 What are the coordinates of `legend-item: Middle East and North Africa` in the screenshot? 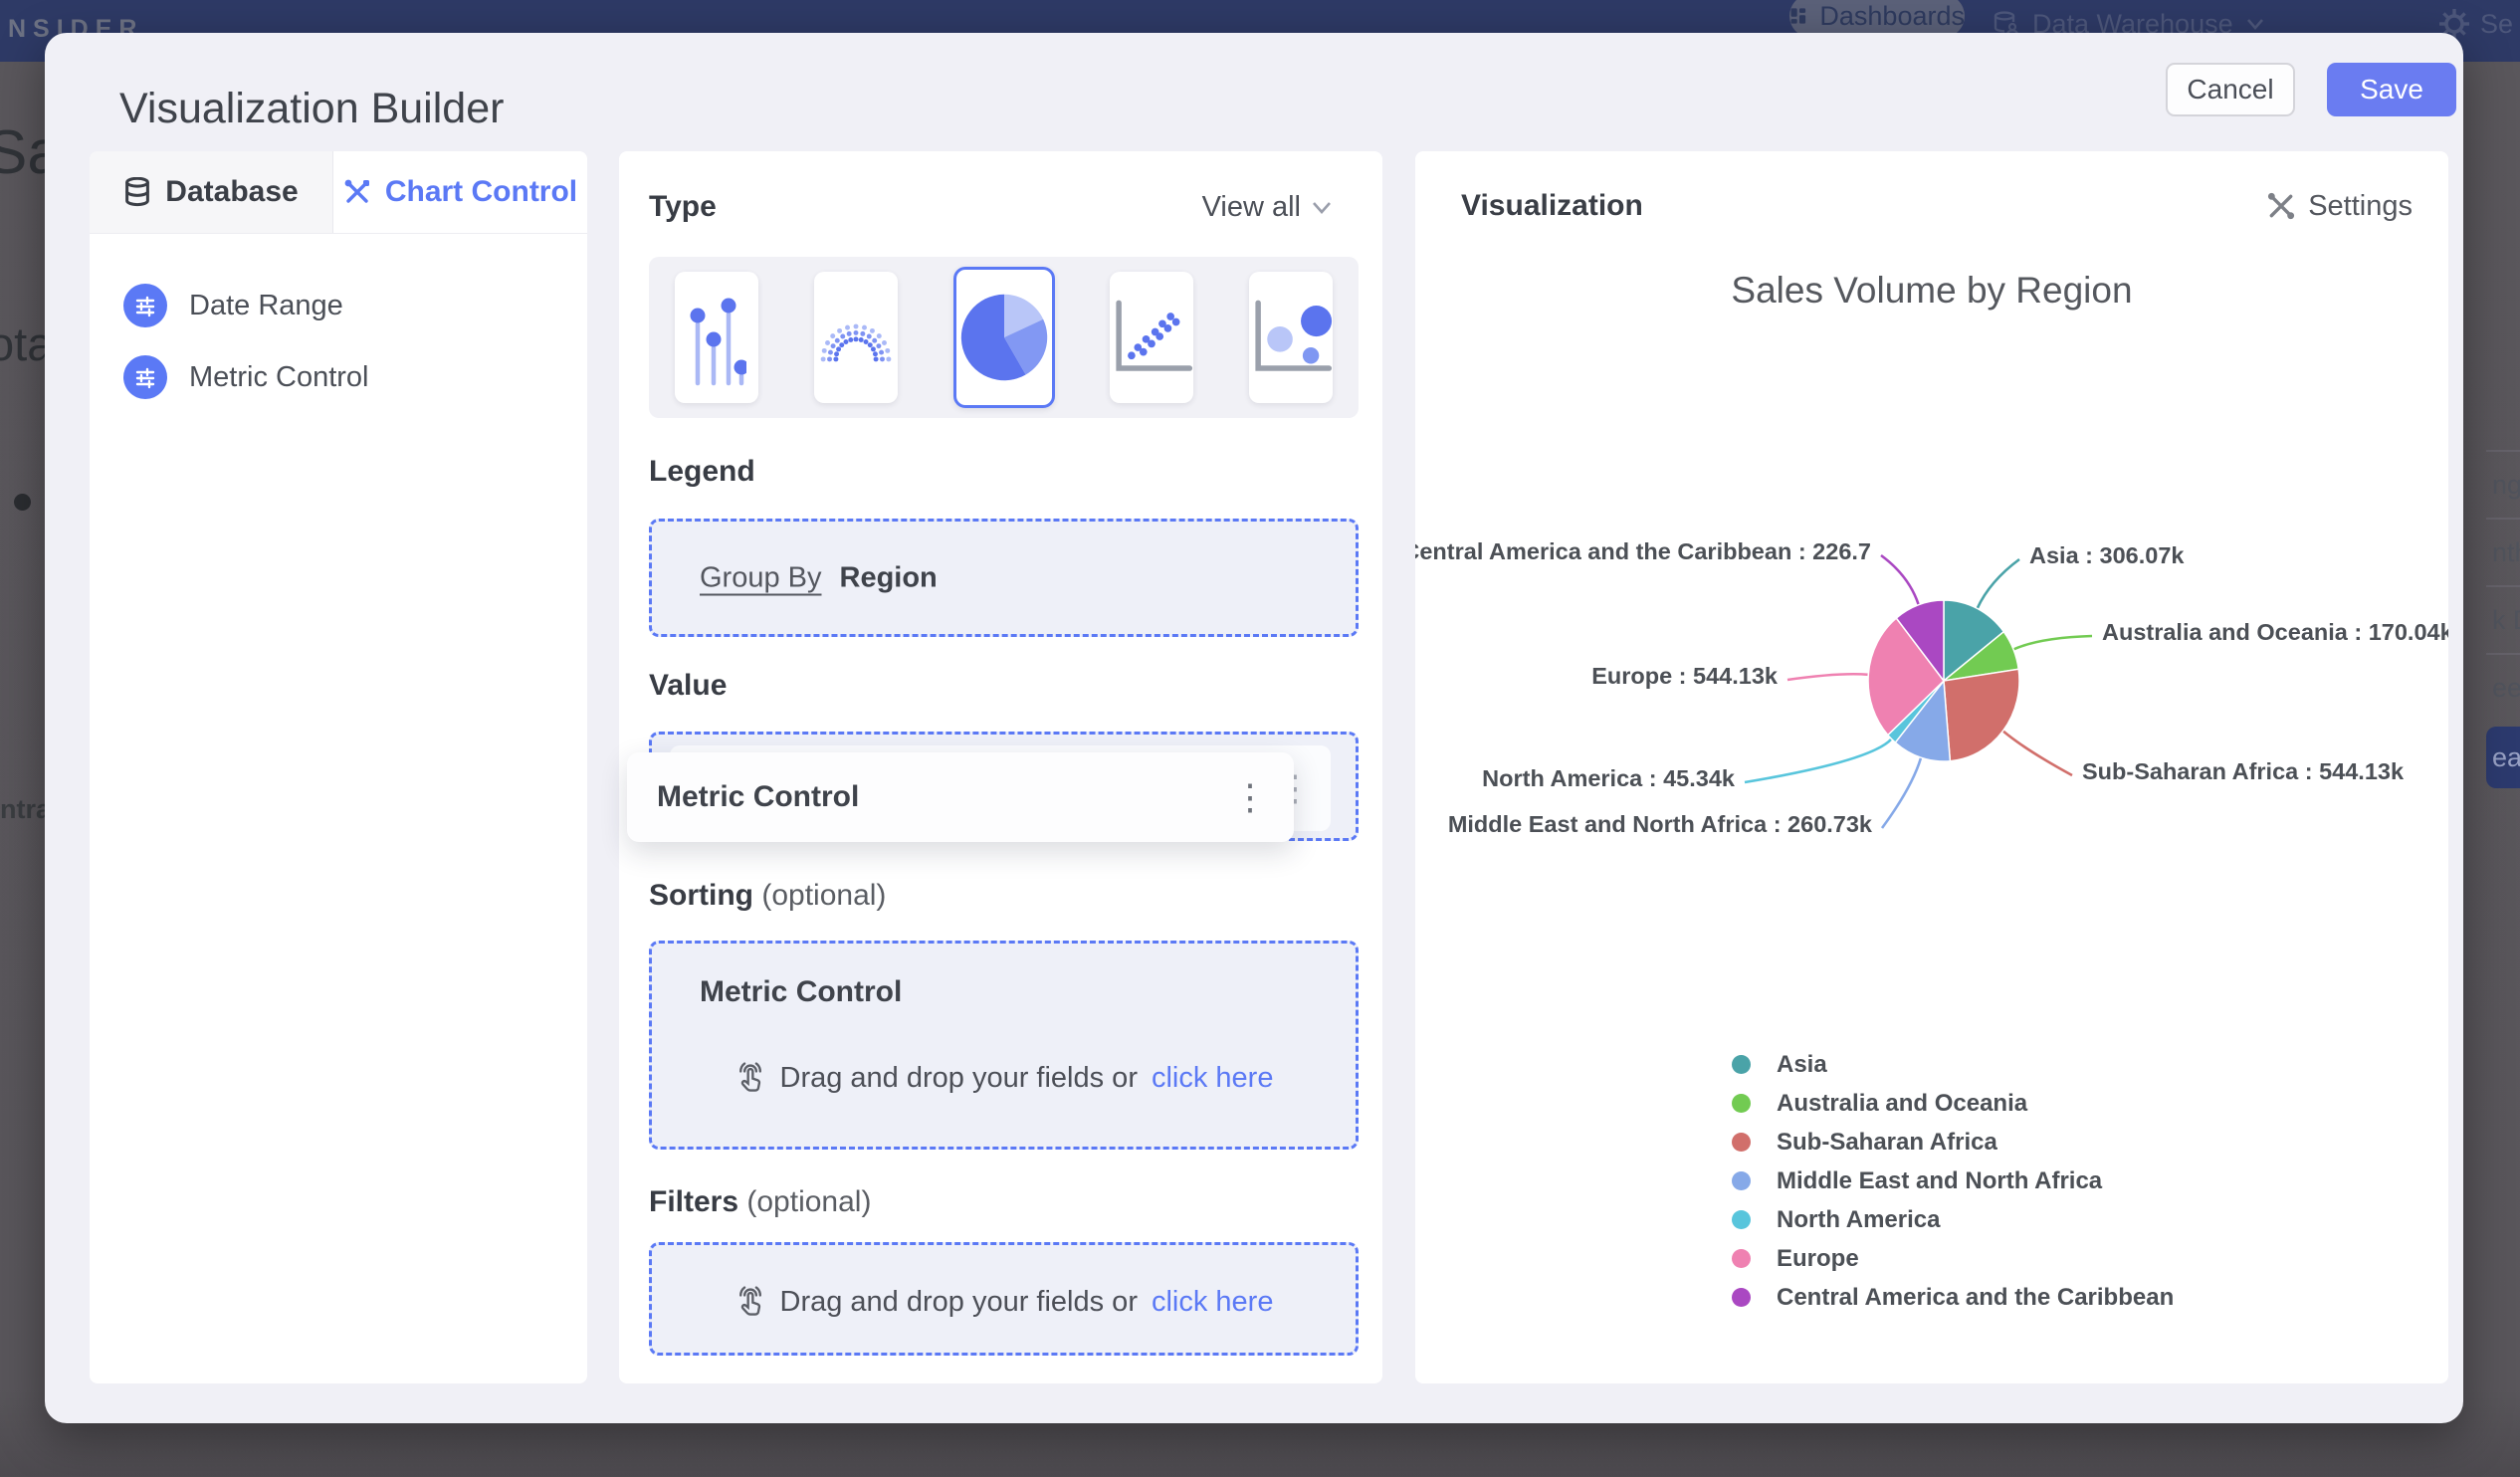 It's located at (1953, 1180).